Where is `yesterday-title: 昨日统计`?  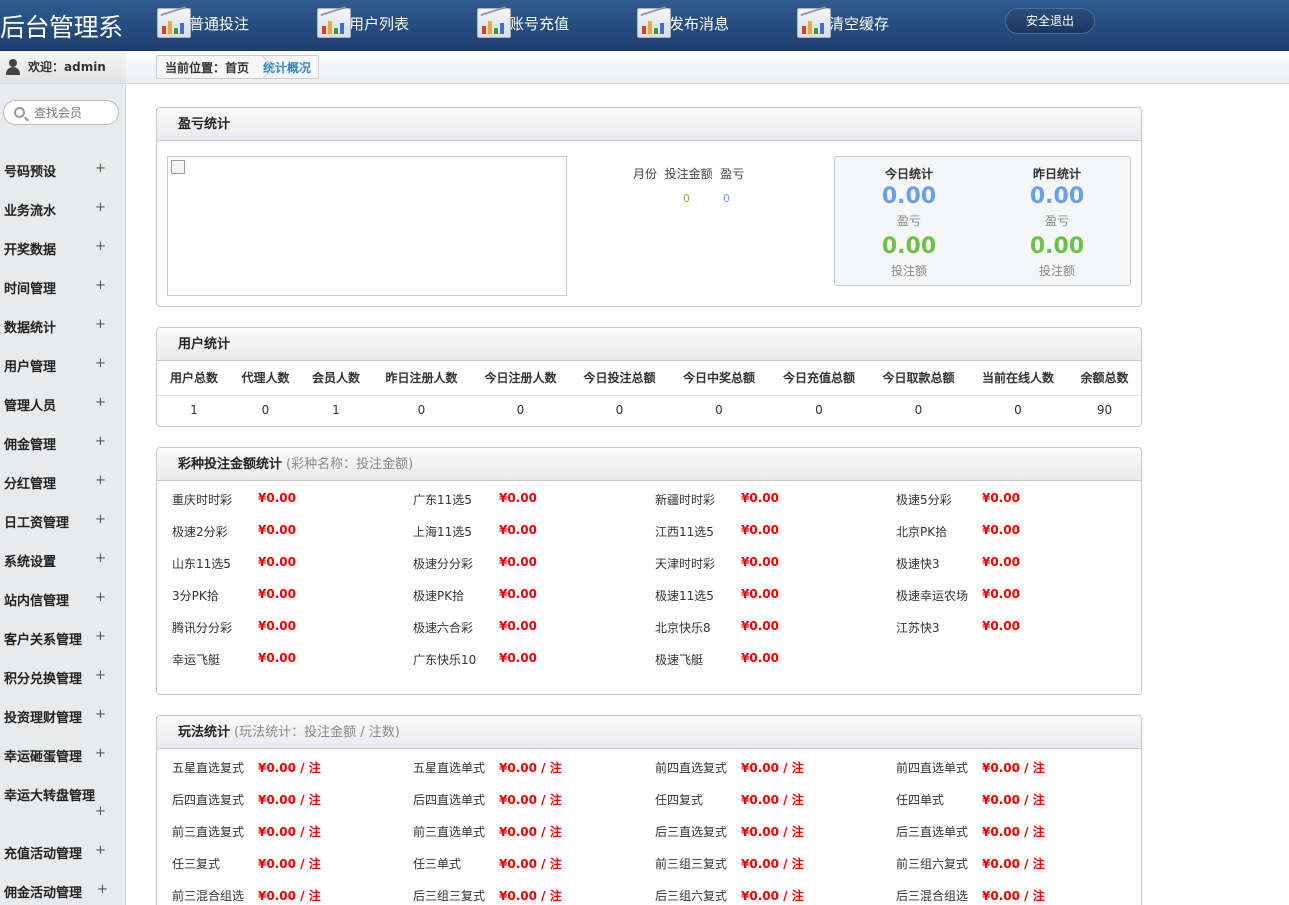 yesterday-title: 昨日统计 is located at coordinates (1056, 174).